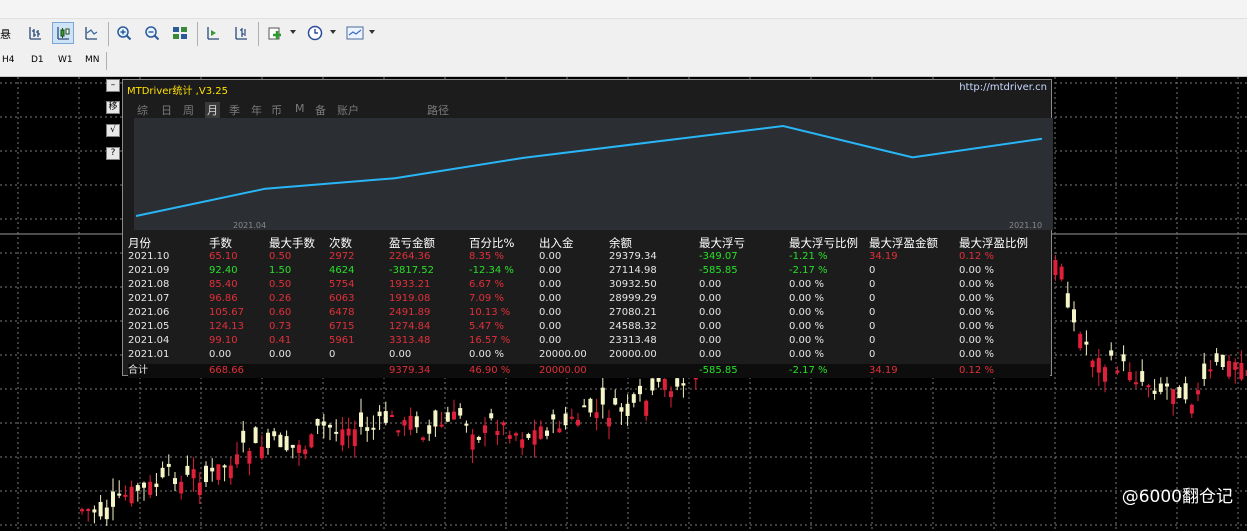 This screenshot has width=1247, height=531. I want to click on template-dropdown-icon, so click(372, 32).